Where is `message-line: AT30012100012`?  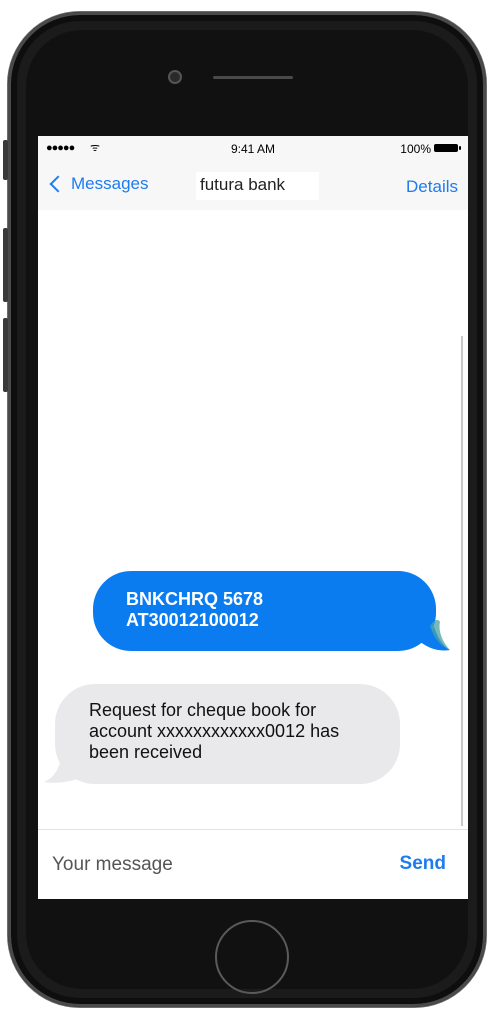
message-line: AT30012100012 is located at coordinates (192, 620).